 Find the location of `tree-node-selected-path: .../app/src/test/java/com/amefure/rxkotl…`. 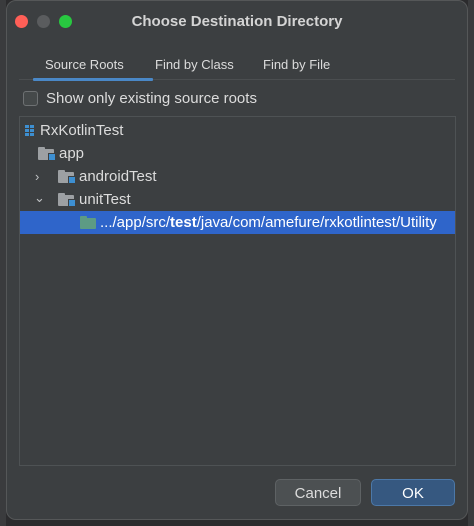

tree-node-selected-path: .../app/src/test/java/com/amefure/rxkotl… is located at coordinates (237, 222).